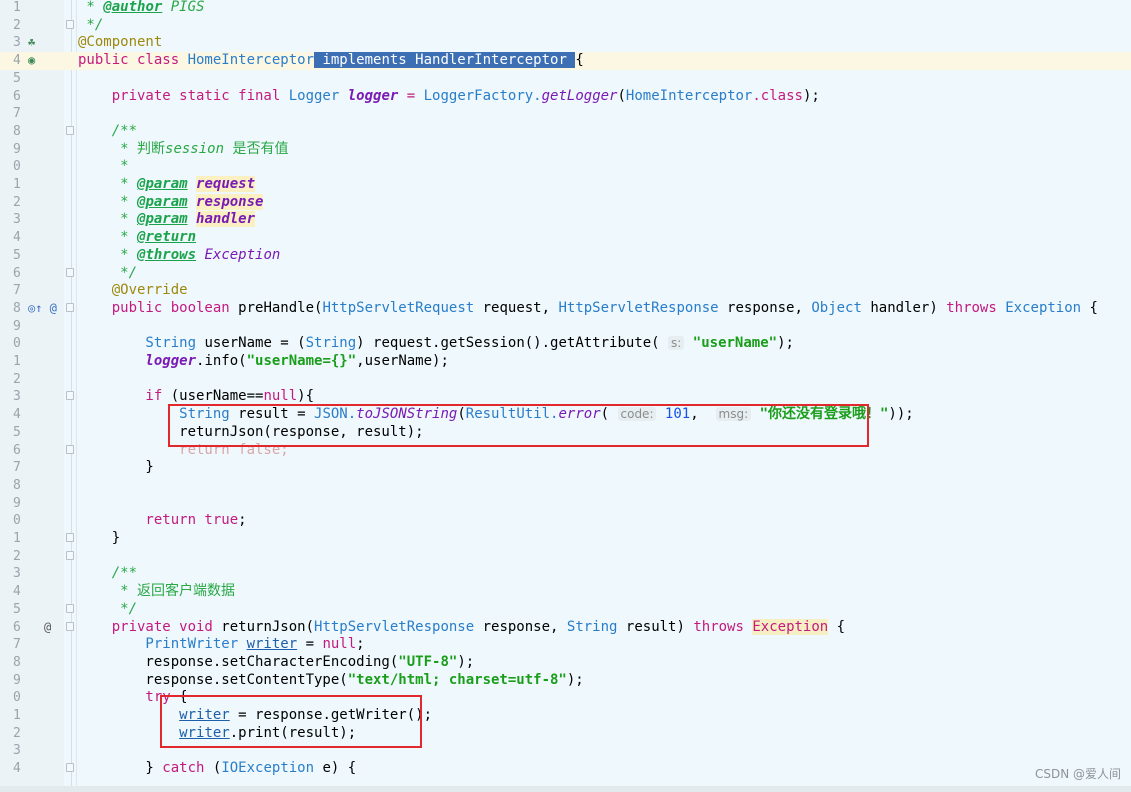 This screenshot has height=792, width=1131. Describe the element at coordinates (42, 309) in the screenshot. I see `override-icon: ◎↑ @` at that location.